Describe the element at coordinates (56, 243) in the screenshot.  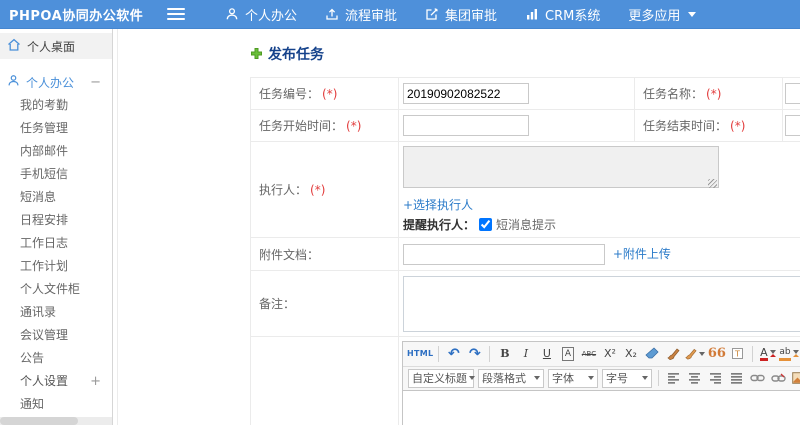
I see `sidebar-item-worklog: 工作日志` at that location.